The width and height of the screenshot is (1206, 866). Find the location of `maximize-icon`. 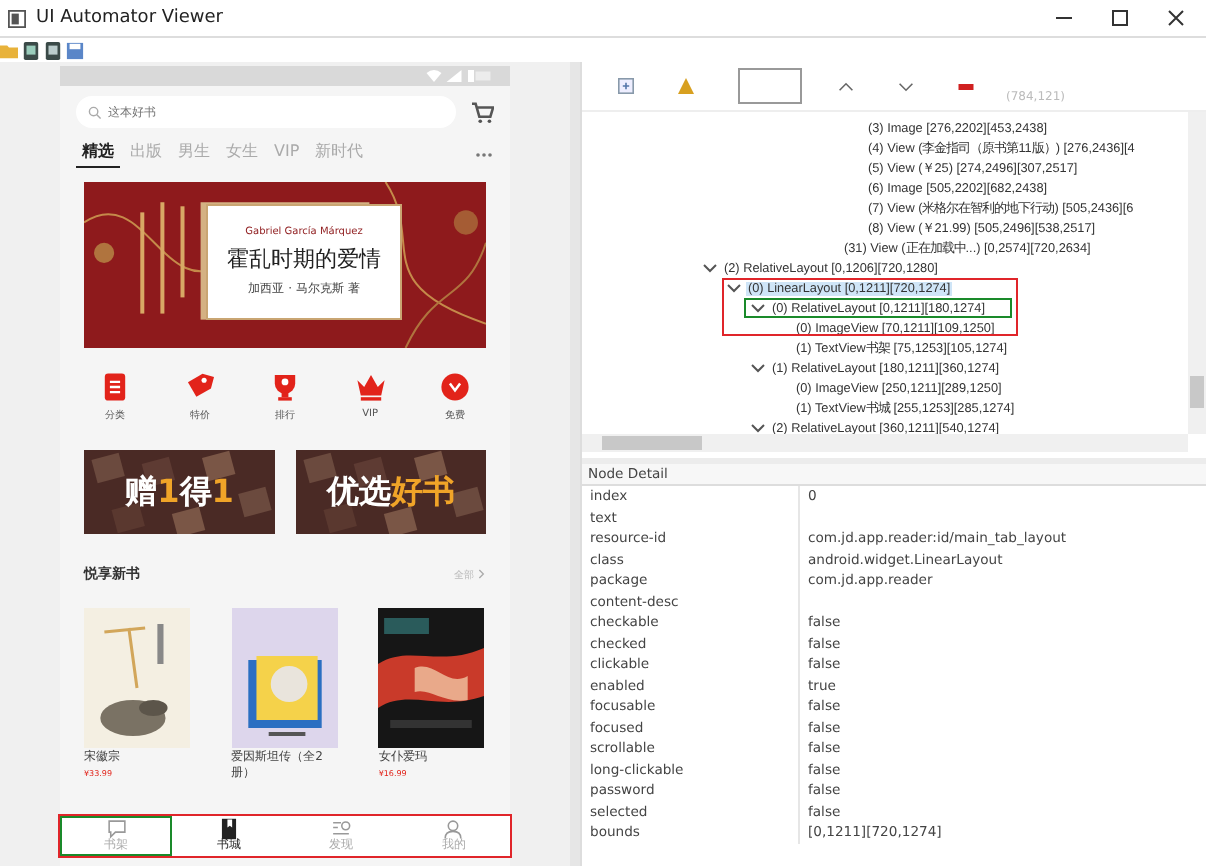

maximize-icon is located at coordinates (1120, 18).